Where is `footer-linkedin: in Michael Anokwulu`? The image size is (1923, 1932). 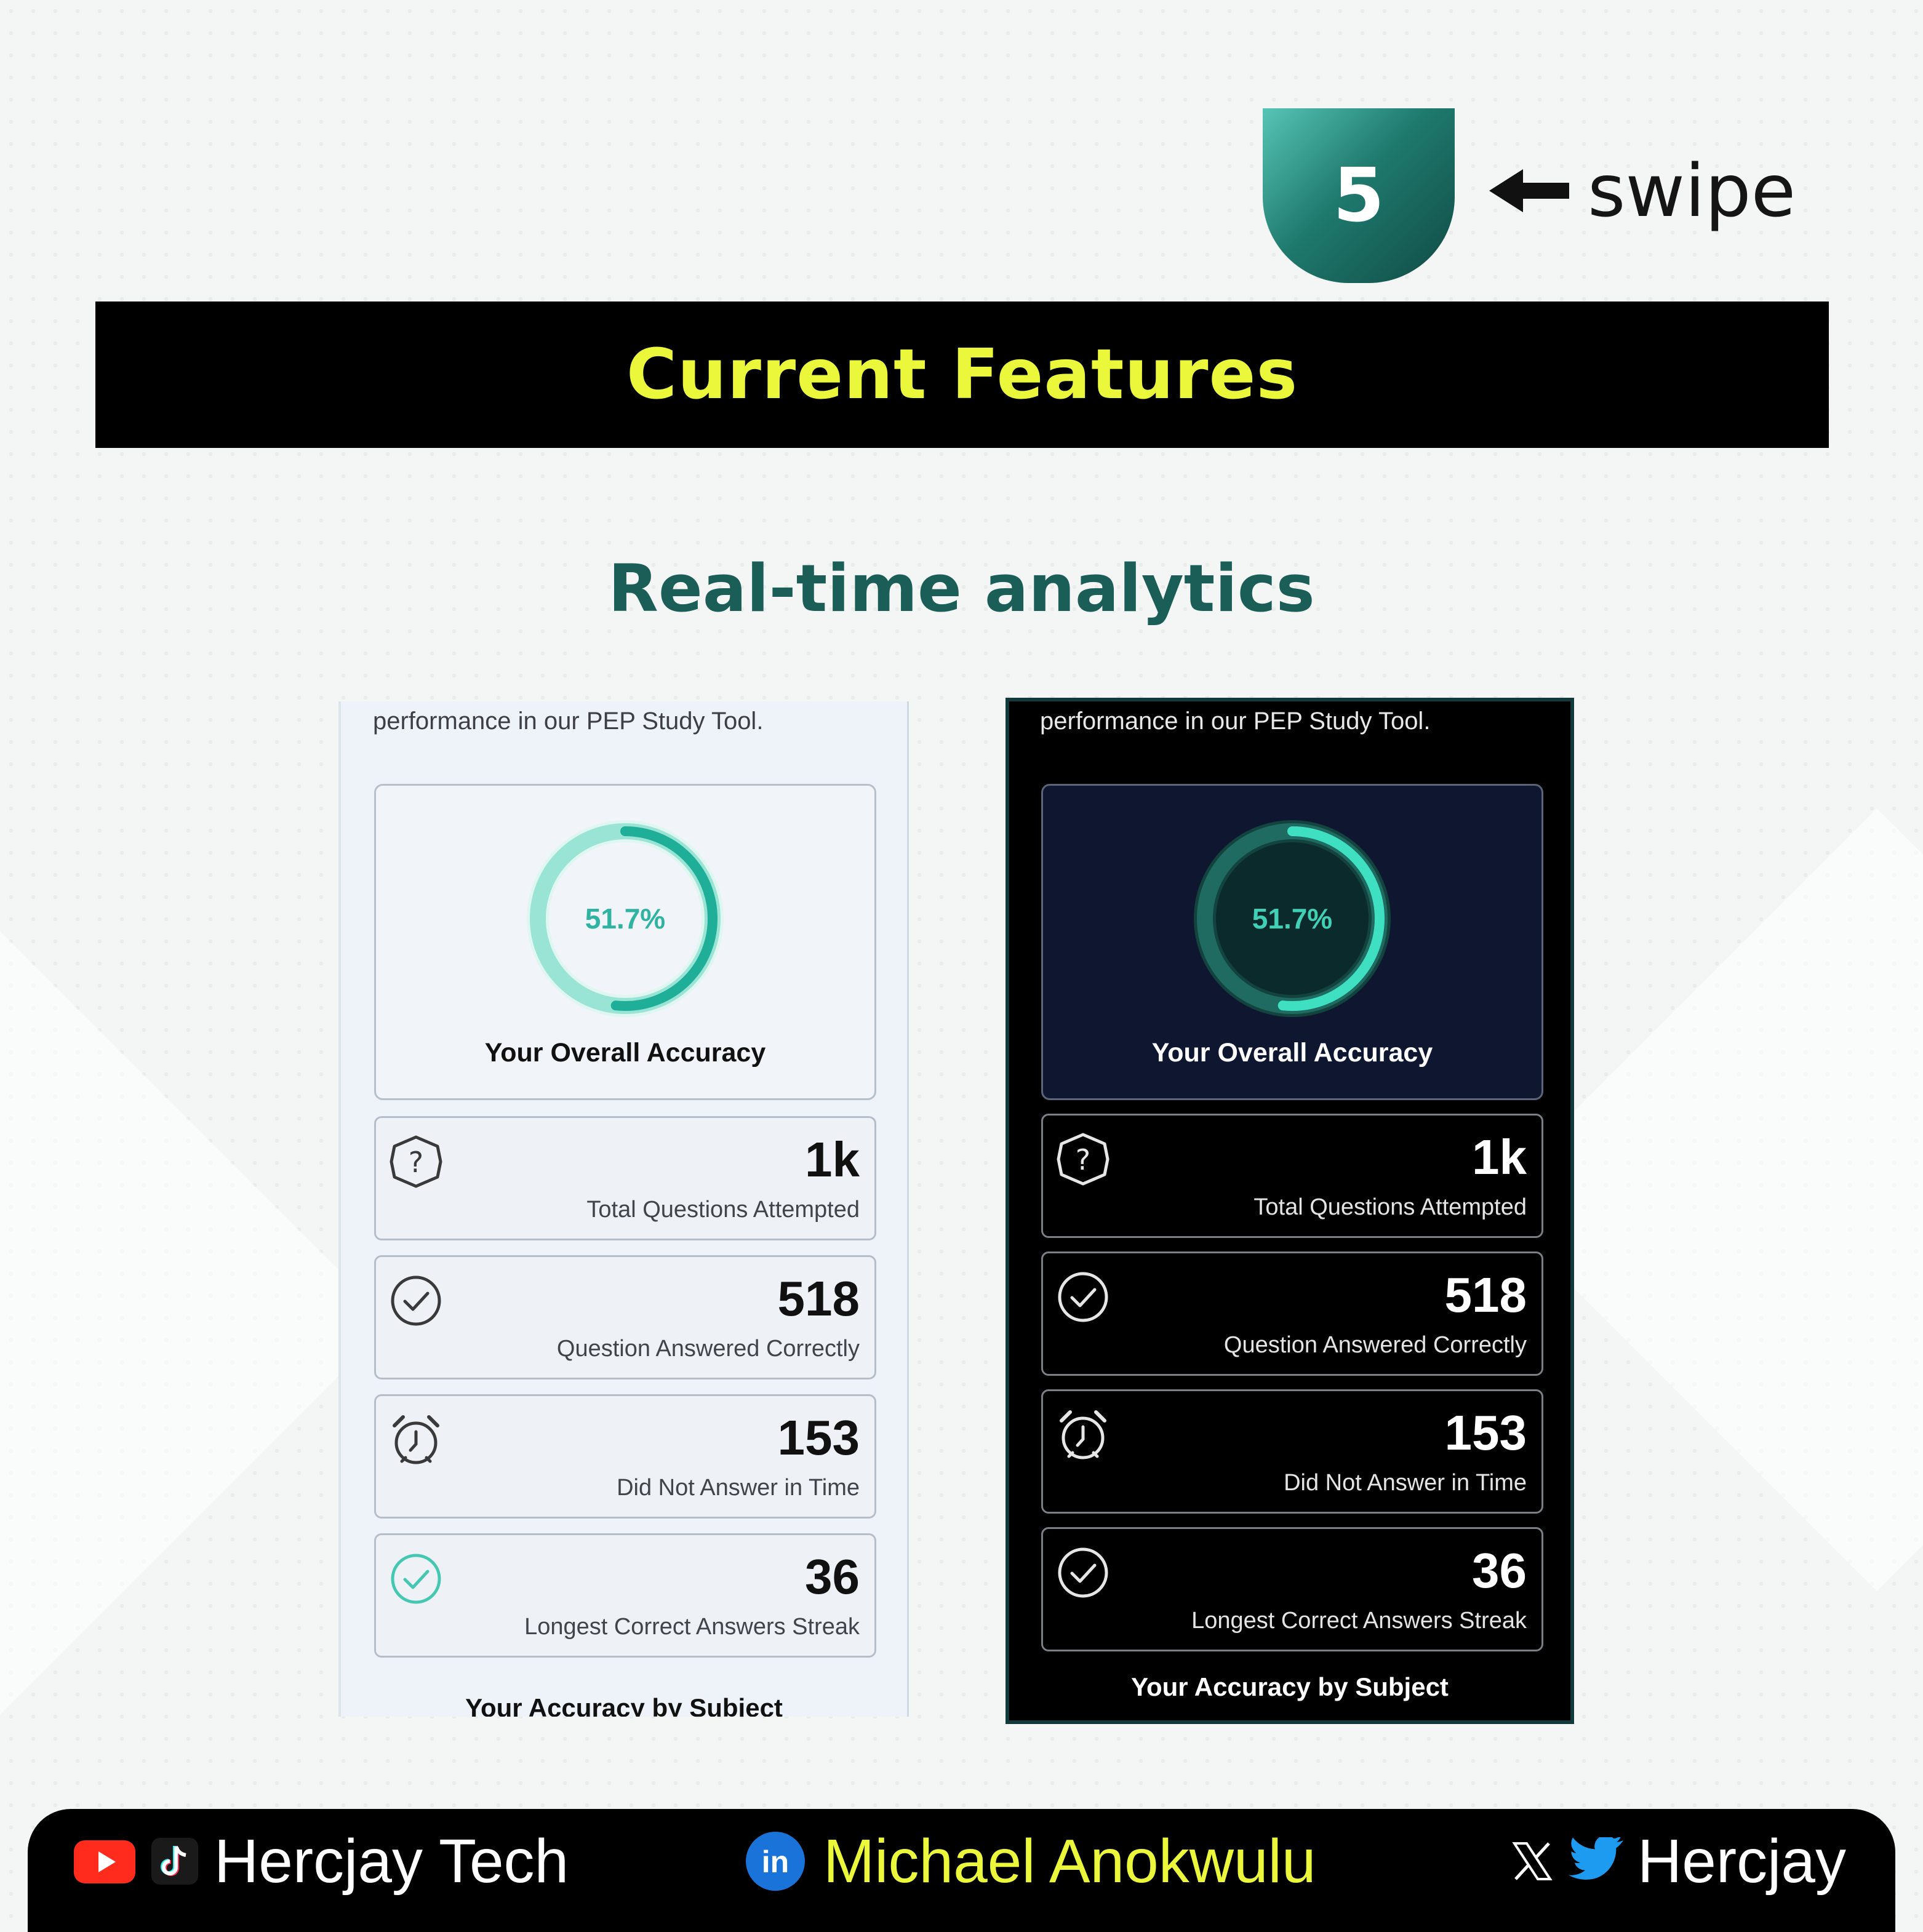 footer-linkedin: in Michael Anokwulu is located at coordinates (1030, 1861).